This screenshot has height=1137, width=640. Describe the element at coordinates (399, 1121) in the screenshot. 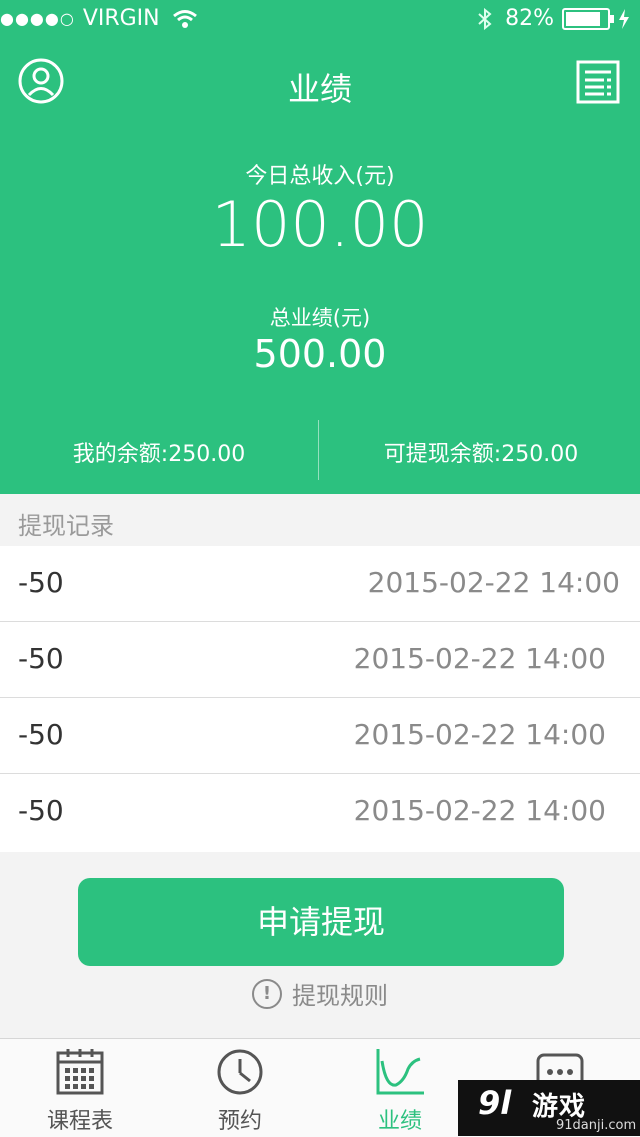

I see `tab-label: 业绩` at that location.